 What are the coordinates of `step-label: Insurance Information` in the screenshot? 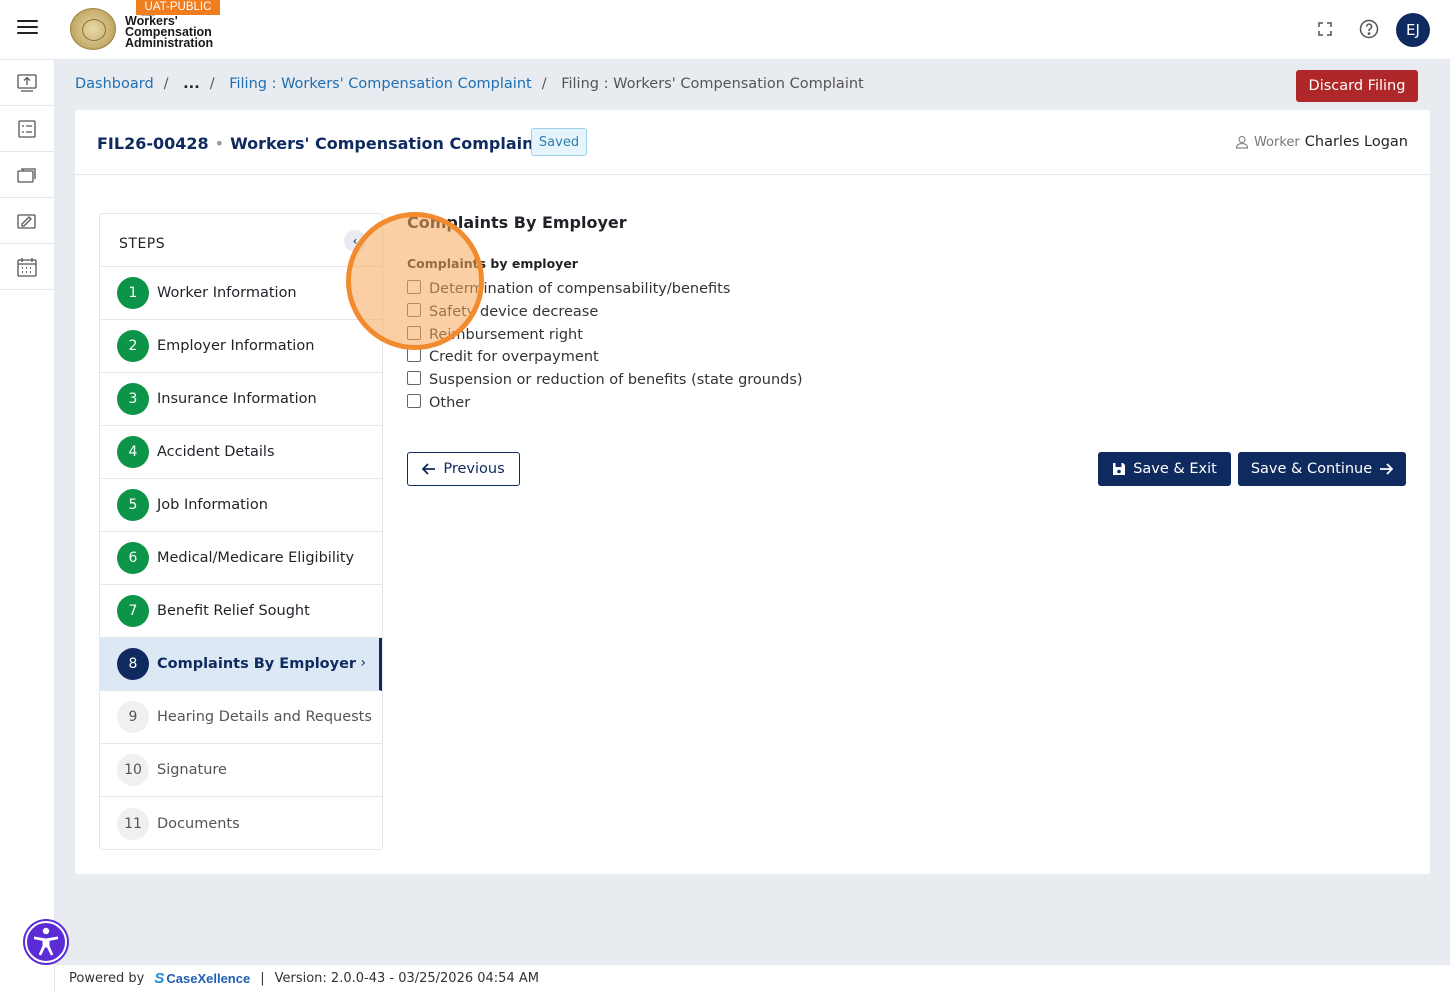 It's located at (237, 399).